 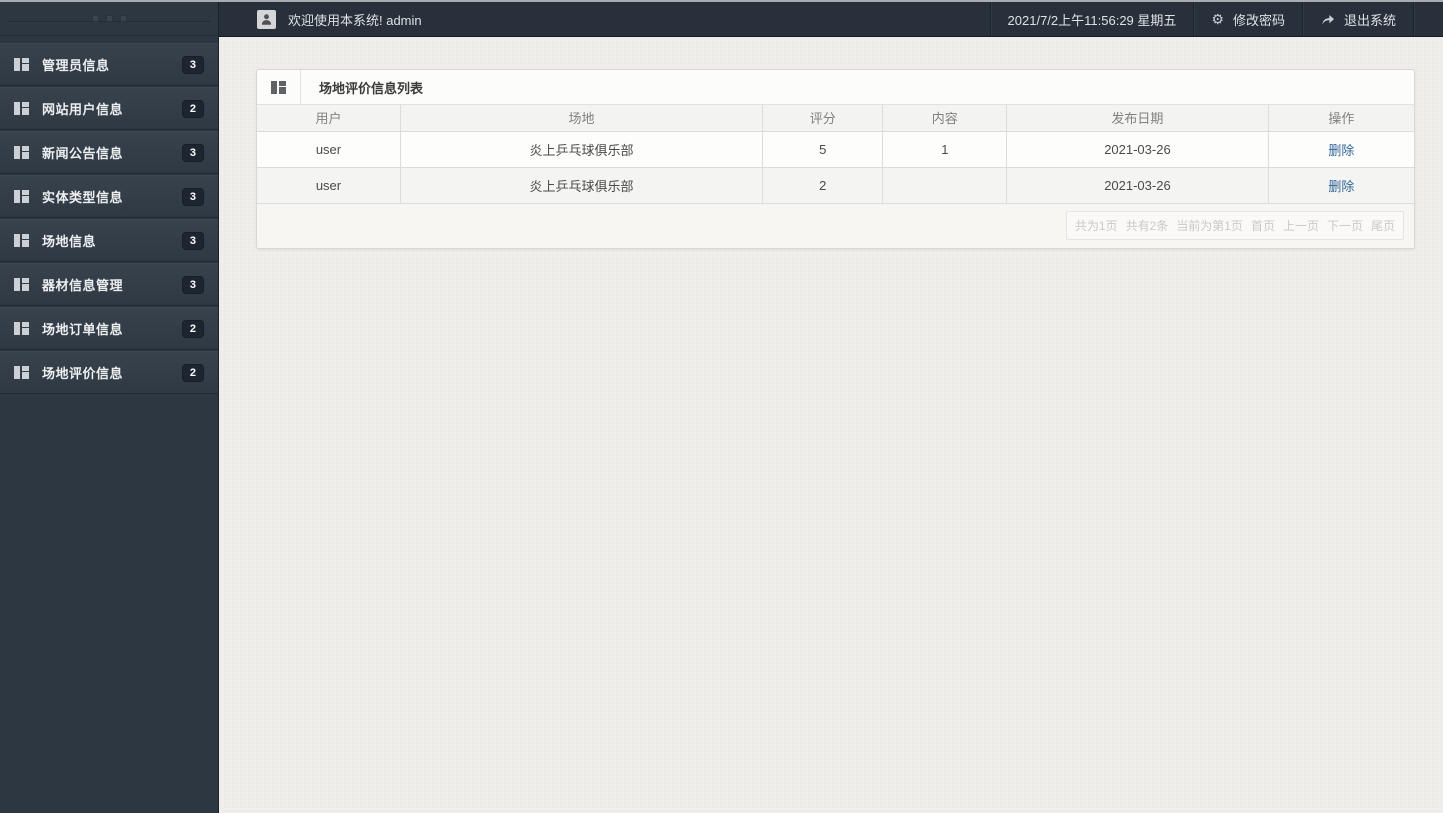 I want to click on sidebar-item-label: 场地评价信息, so click(x=83, y=373).